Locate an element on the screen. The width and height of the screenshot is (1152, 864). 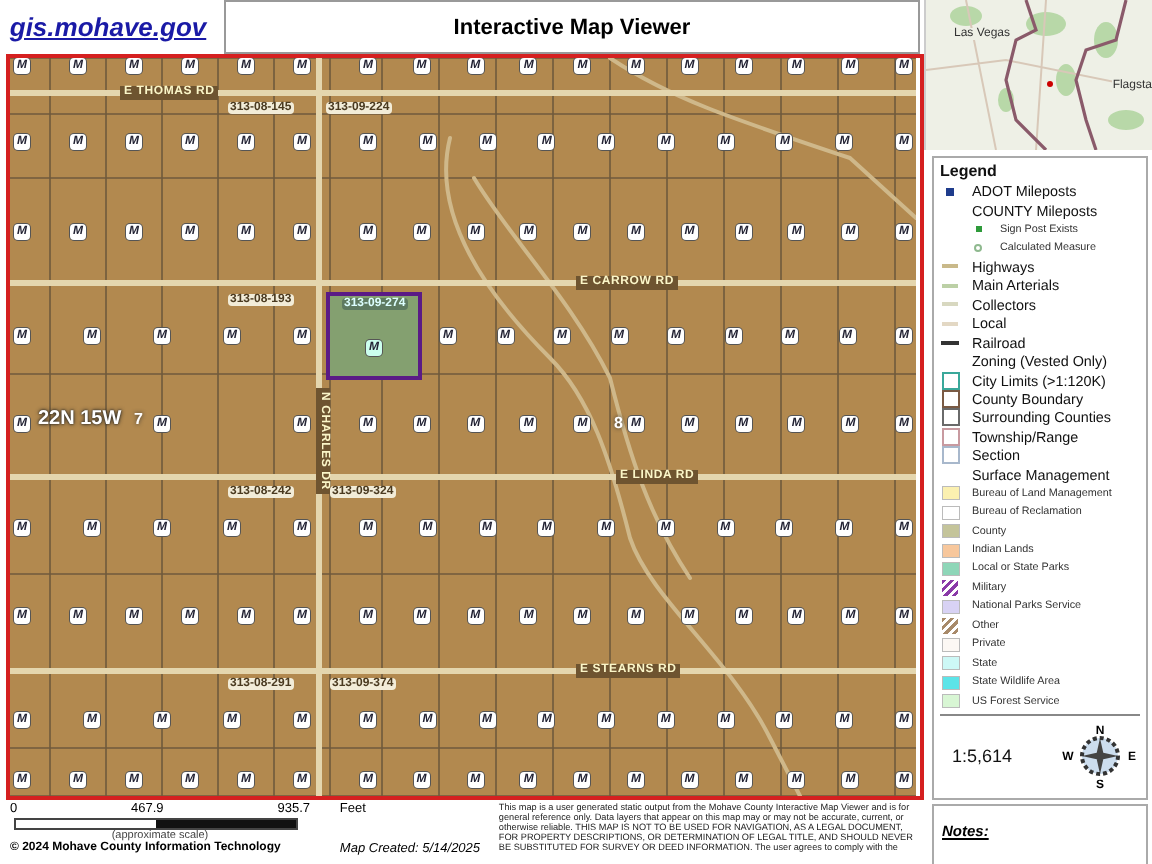
township-label: 22N 15W is located at coordinates (80, 419).